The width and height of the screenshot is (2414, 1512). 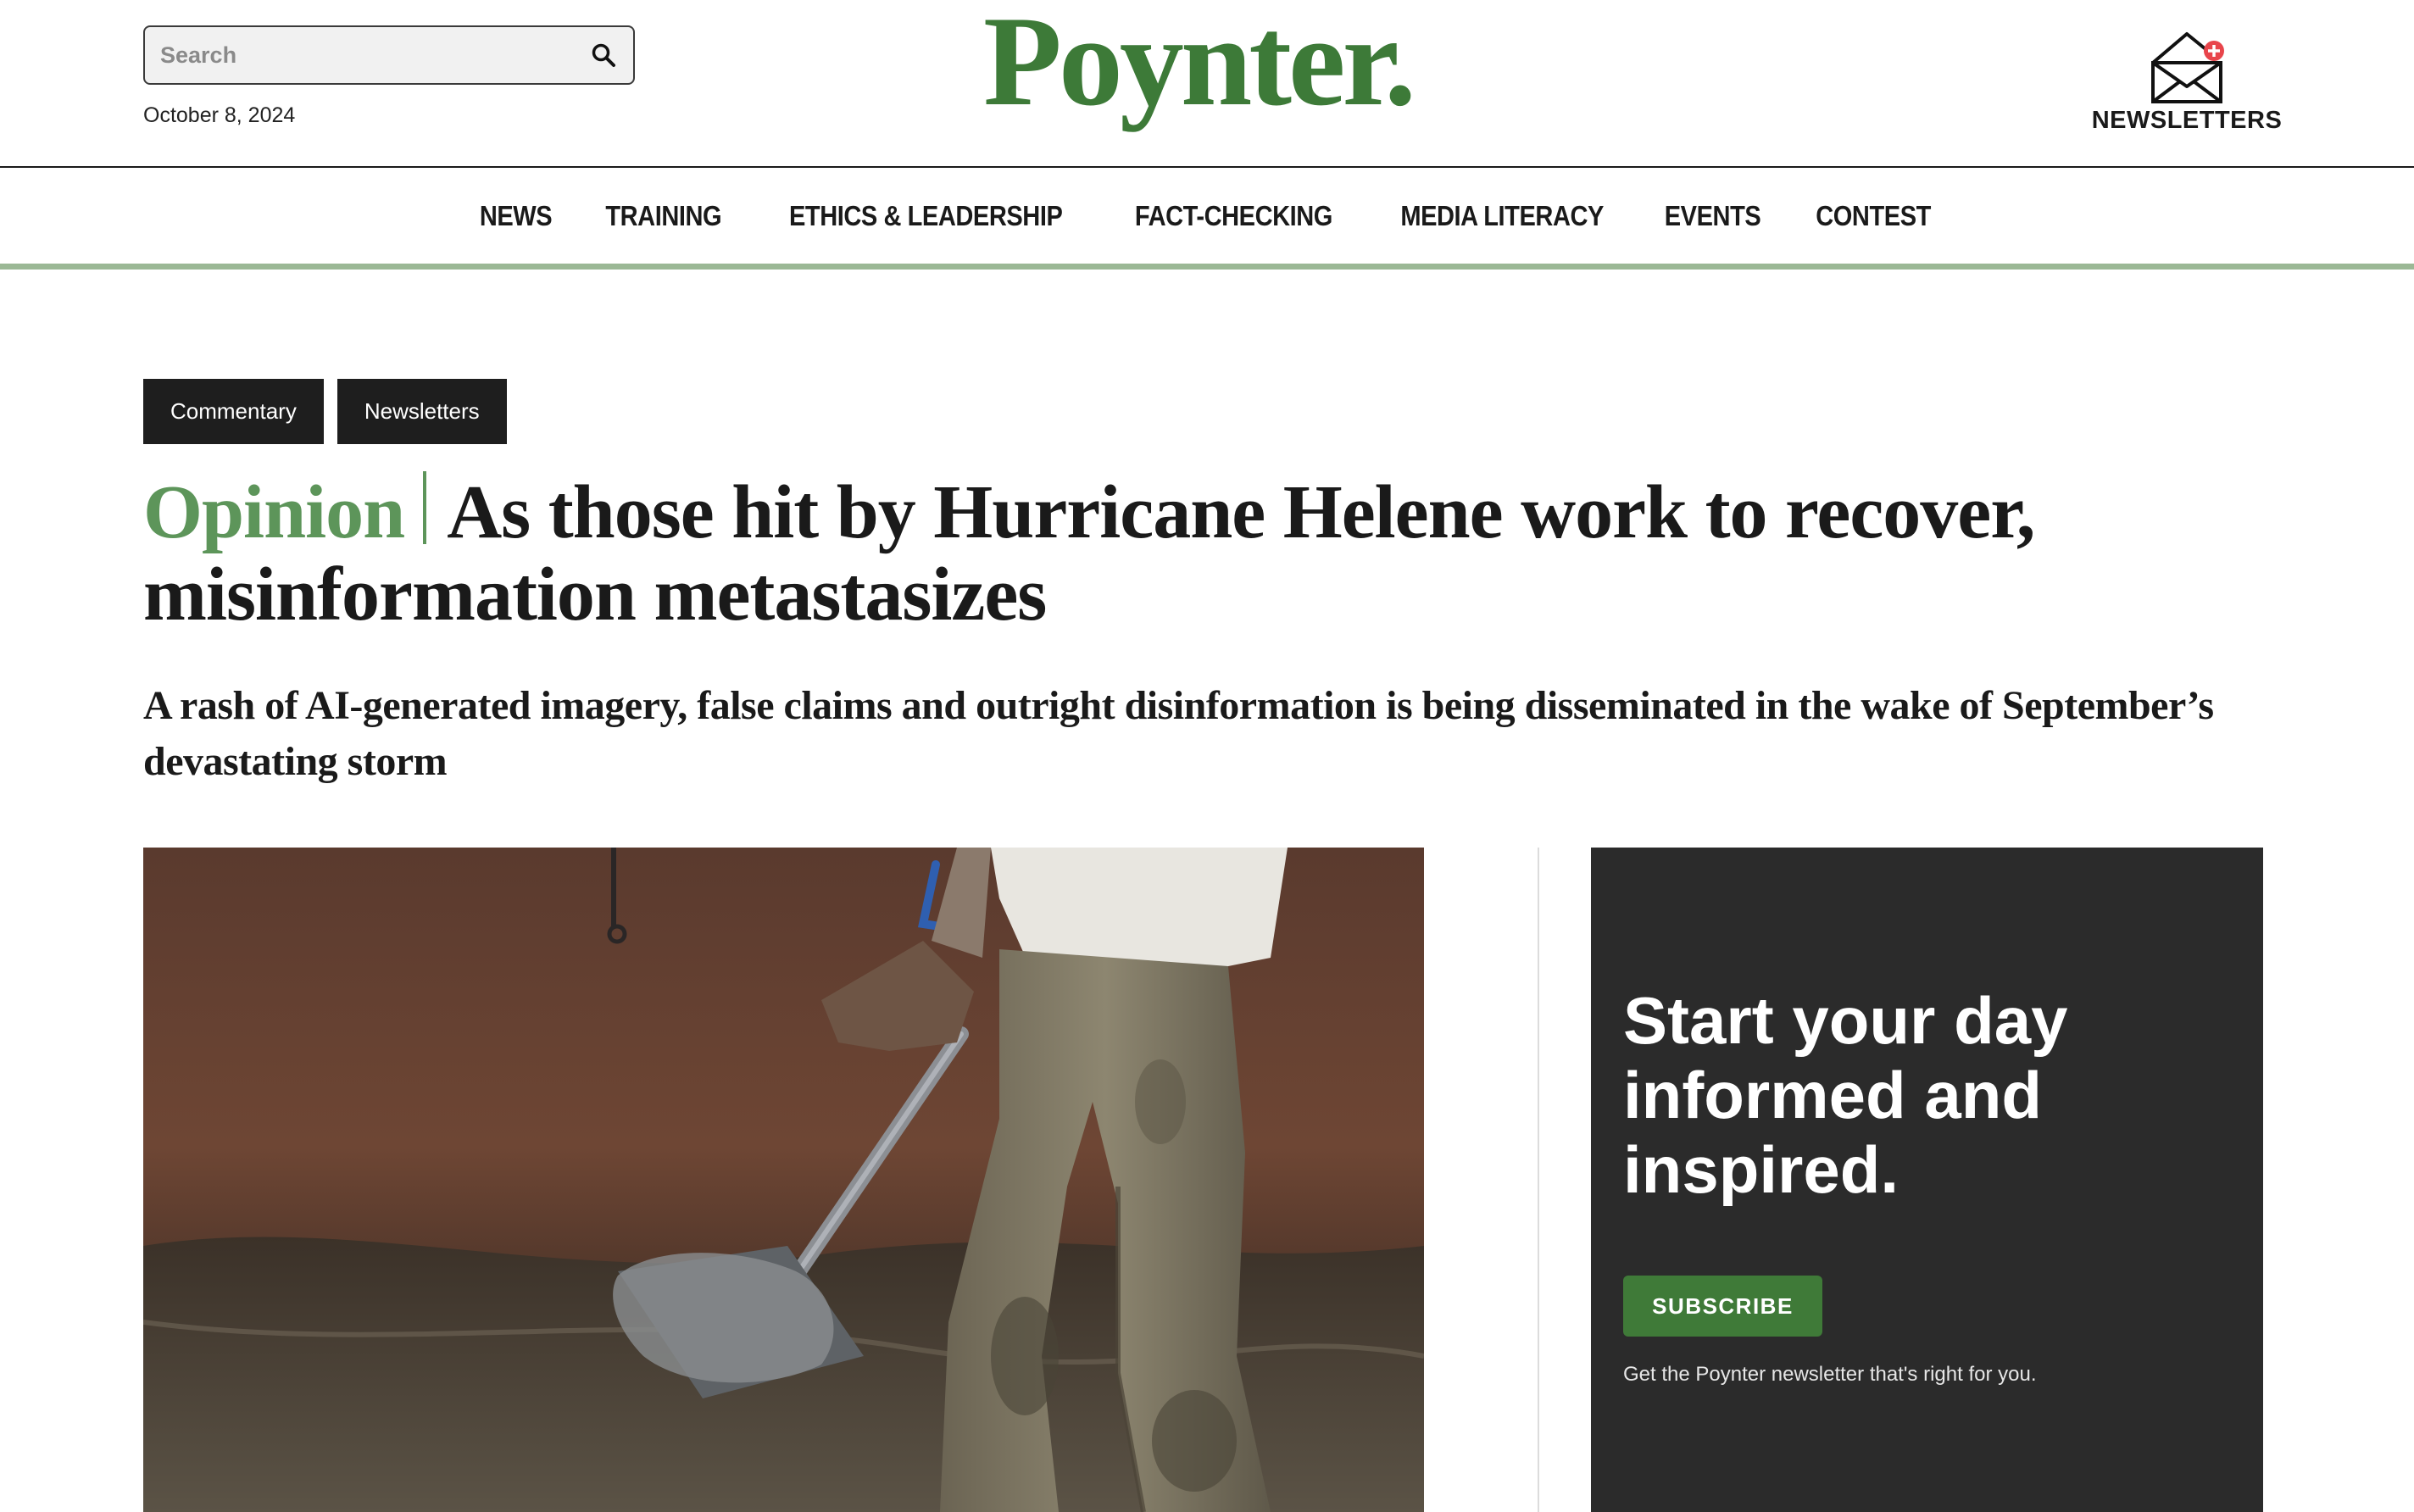 I want to click on newsletters-link: NEWSLETTERS, so click(x=2187, y=84).